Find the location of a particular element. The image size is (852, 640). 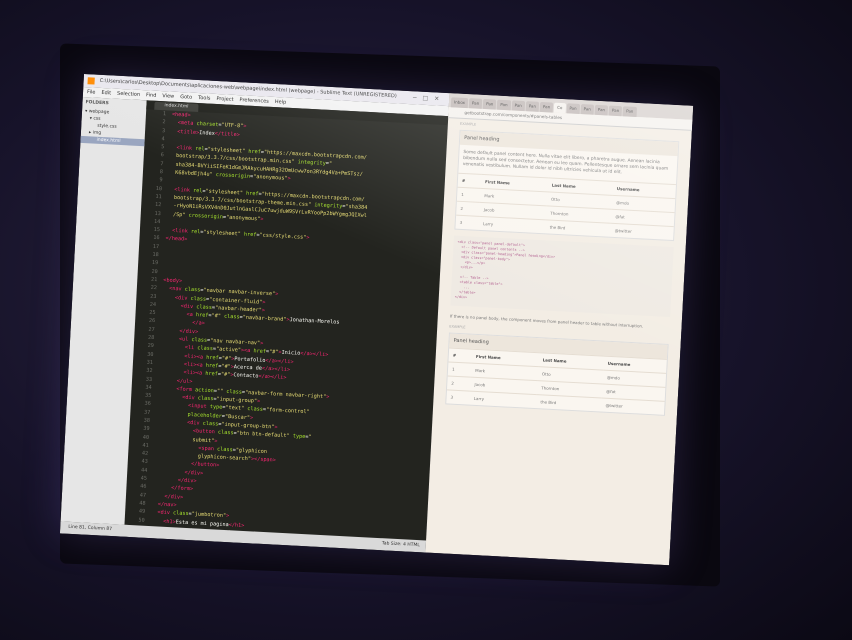

sublime-app-icon is located at coordinates (91, 81).